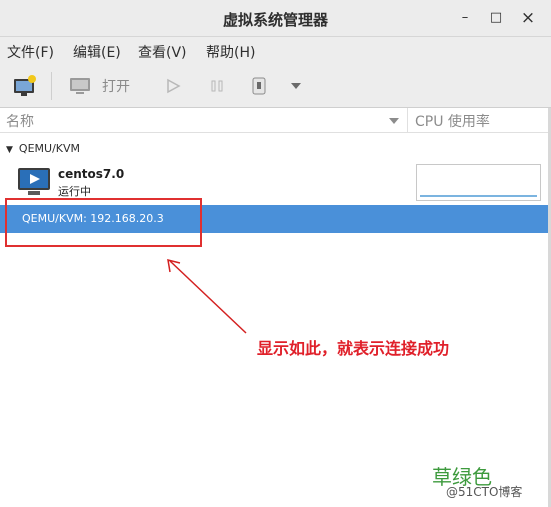 The width and height of the screenshot is (551, 507). What do you see at coordinates (230, 52) in the screenshot?
I see `menu-help: 帮助(H)` at bounding box center [230, 52].